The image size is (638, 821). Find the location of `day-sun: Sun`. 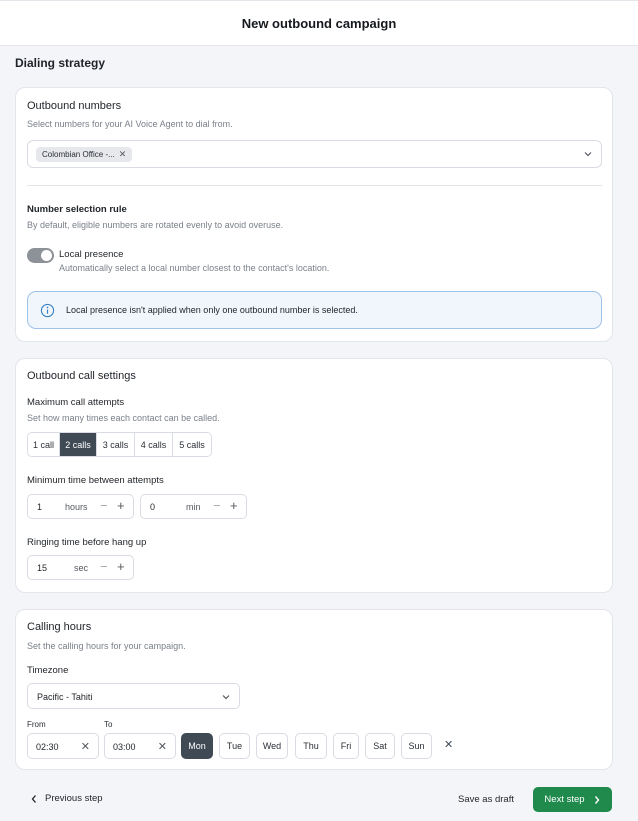

day-sun: Sun is located at coordinates (416, 746).